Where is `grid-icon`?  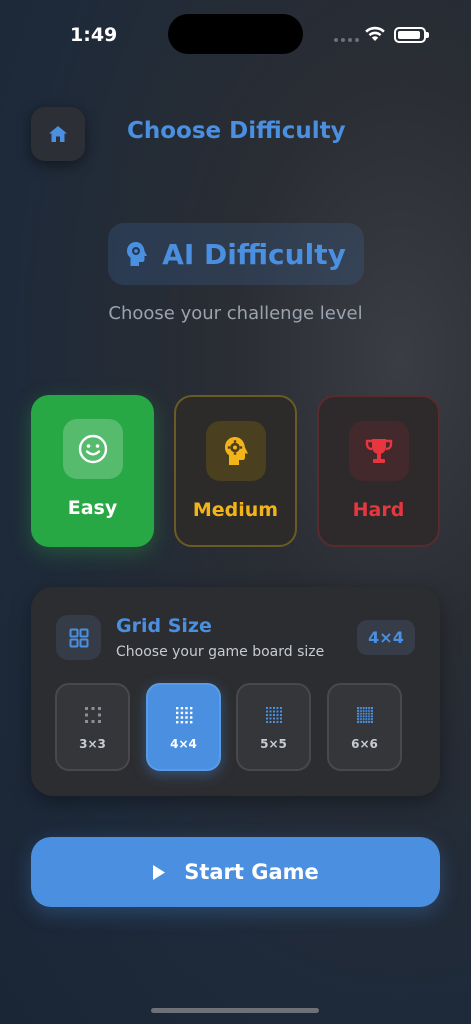 grid-icon is located at coordinates (78, 637).